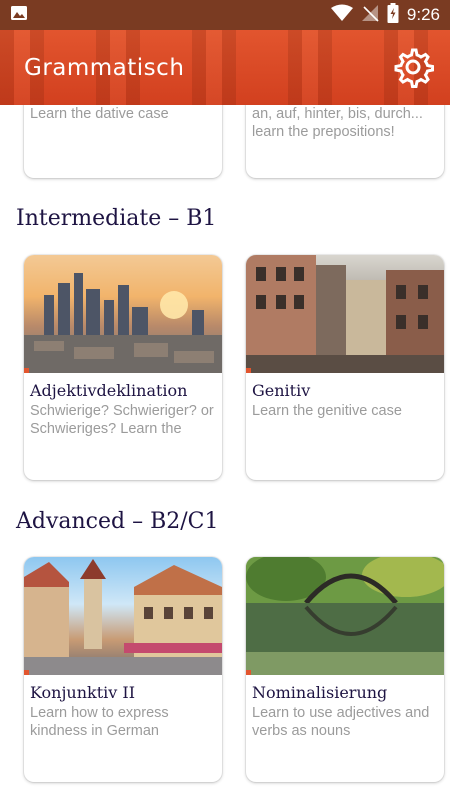 The width and height of the screenshot is (450, 800). Describe the element at coordinates (225, 67) in the screenshot. I see `app-bar: Grammatisch` at that location.